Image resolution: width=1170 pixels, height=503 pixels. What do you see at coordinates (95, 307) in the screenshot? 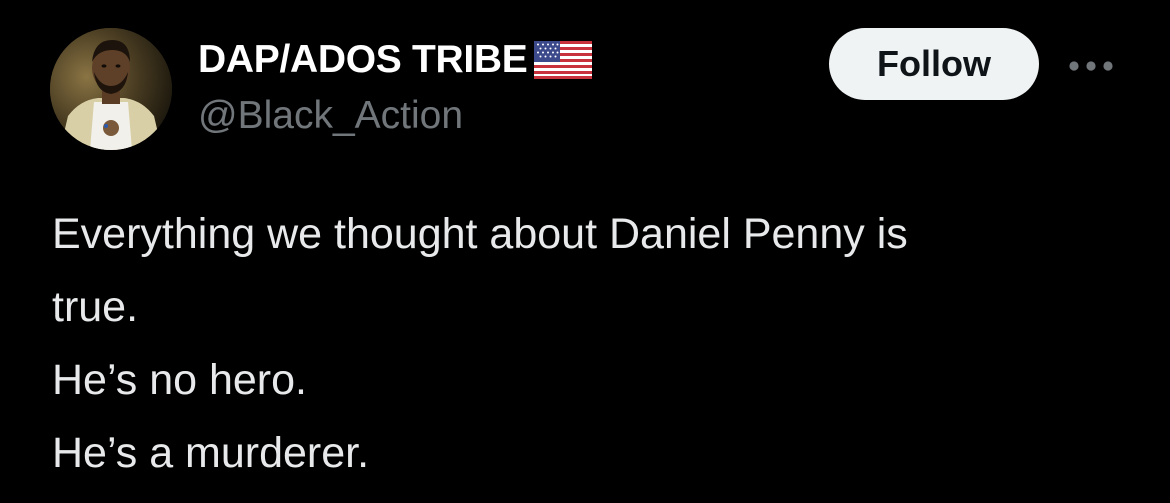
I see `tweet-text-line: true.` at bounding box center [95, 307].